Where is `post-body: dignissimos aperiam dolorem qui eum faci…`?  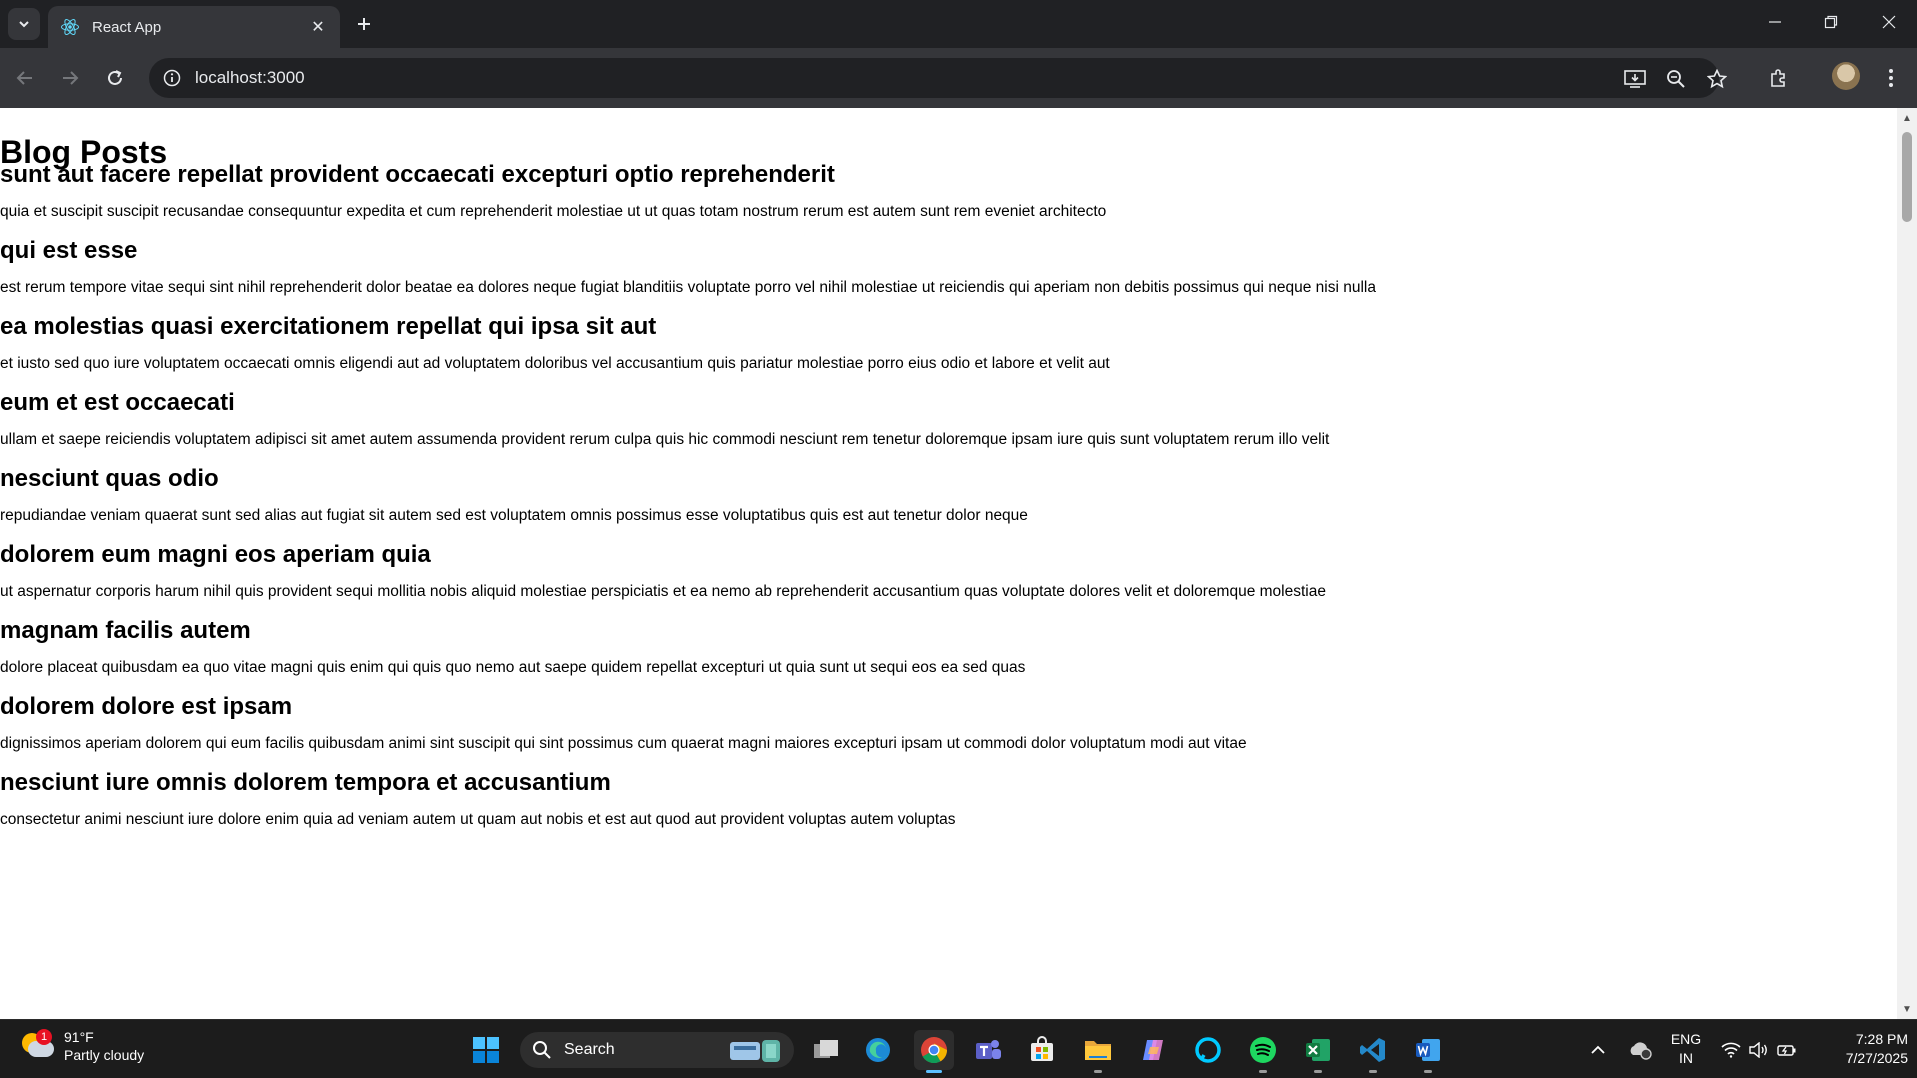 post-body: dignissimos aperiam dolorem qui eum faci… is located at coordinates (623, 743).